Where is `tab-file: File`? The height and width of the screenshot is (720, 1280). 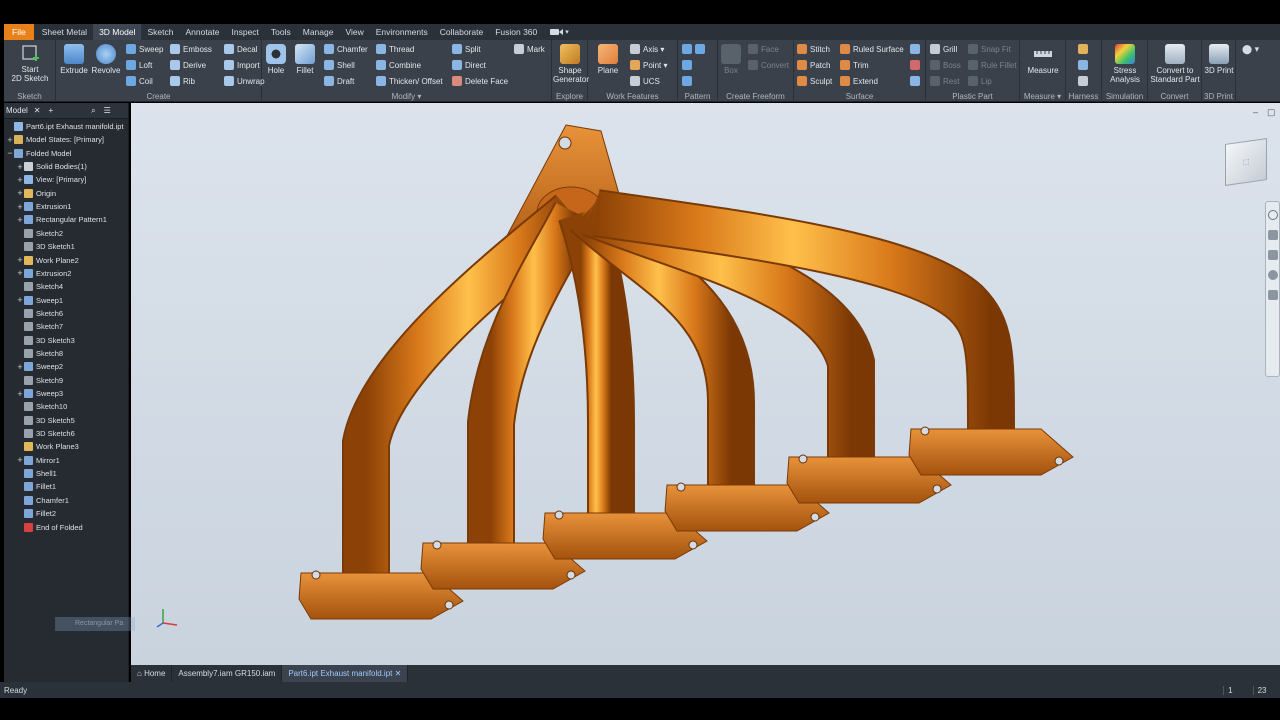
tab-file: File is located at coordinates (19, 32).